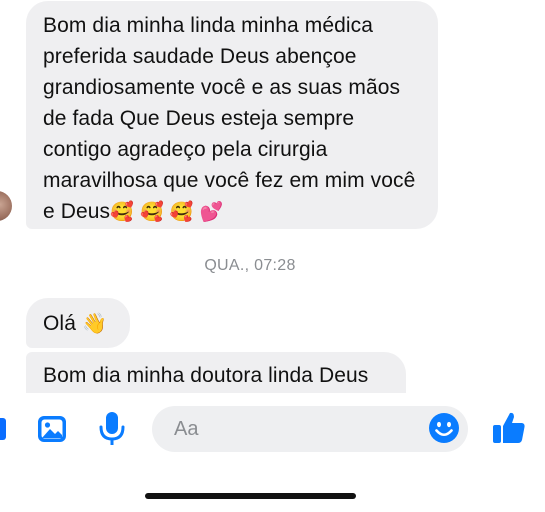  Describe the element at coordinates (167, 212) in the screenshot. I see `message-emojis: 🥰 🥰 🥰 💕` at that location.